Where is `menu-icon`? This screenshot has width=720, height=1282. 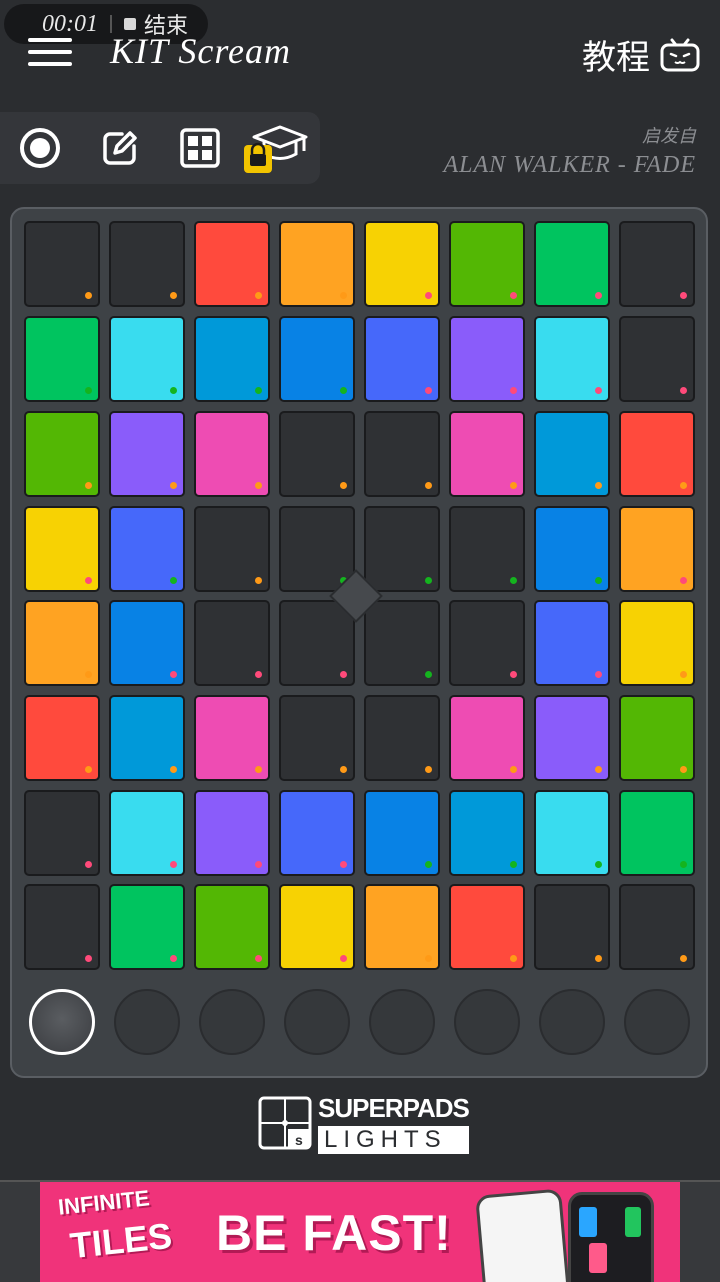
menu-icon is located at coordinates (50, 53).